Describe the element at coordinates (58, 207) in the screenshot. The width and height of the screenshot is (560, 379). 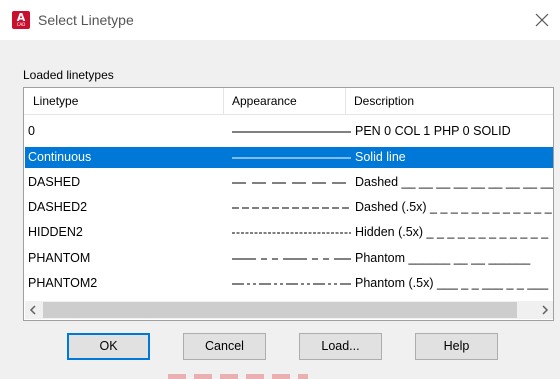
I see `linetype-name: DASHED2` at that location.